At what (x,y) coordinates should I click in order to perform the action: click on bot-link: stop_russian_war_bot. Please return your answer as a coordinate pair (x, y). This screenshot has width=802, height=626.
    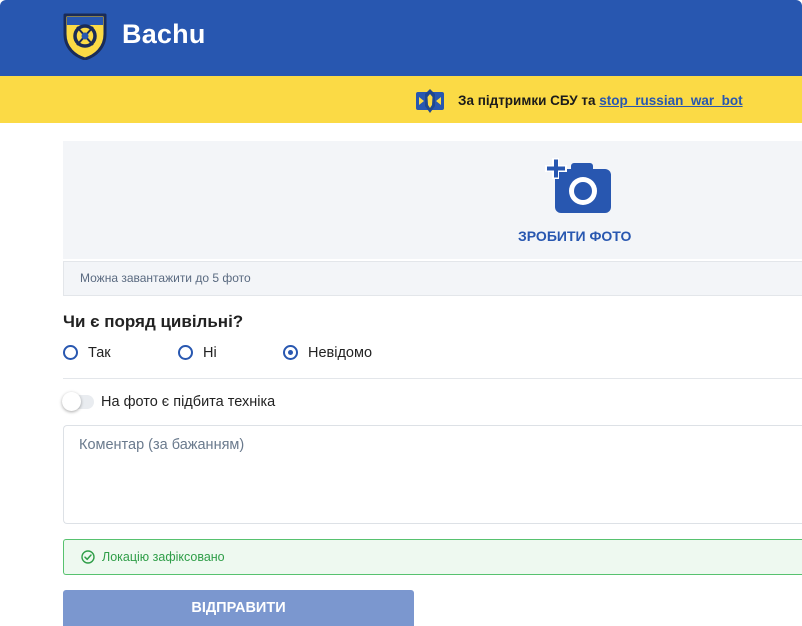
    Looking at the image, I should click on (670, 100).